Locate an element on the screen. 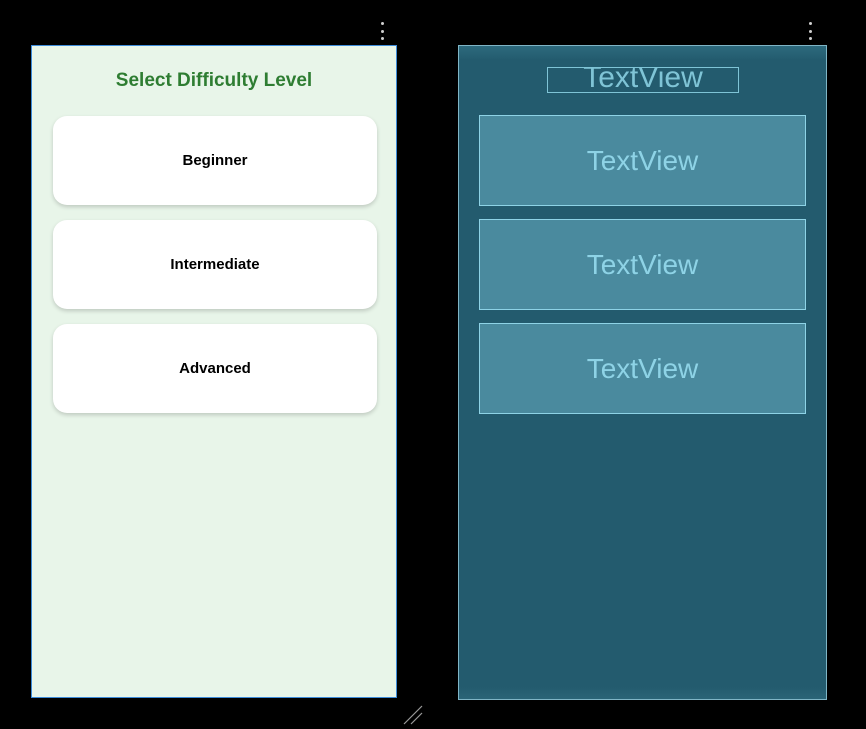  advanced-button: Advanced is located at coordinates (215, 368).